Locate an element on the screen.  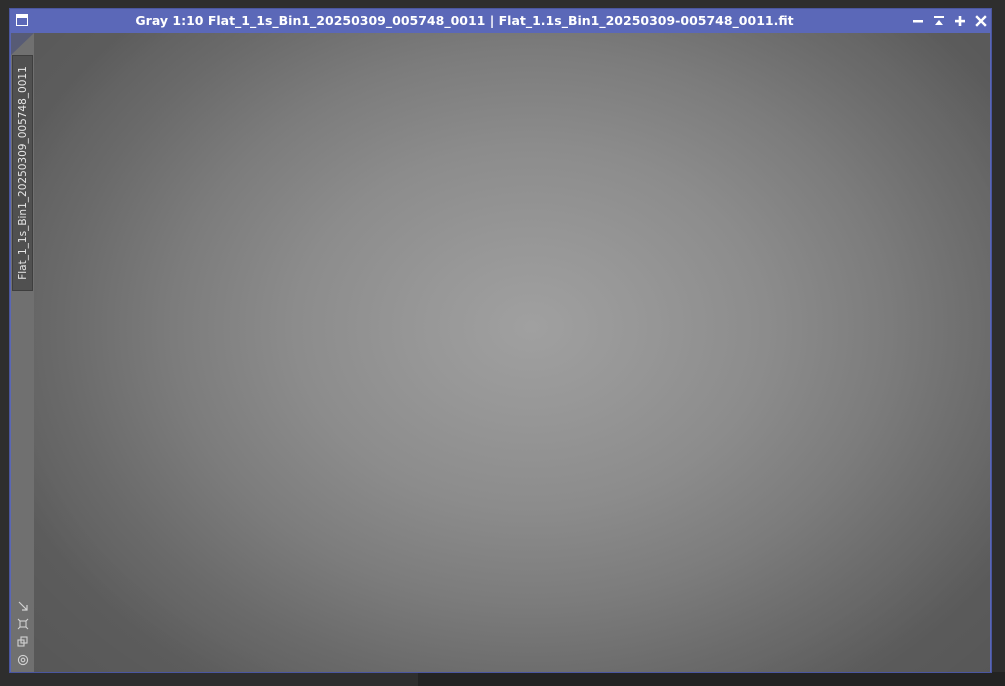
maximize-icon is located at coordinates (960, 21).